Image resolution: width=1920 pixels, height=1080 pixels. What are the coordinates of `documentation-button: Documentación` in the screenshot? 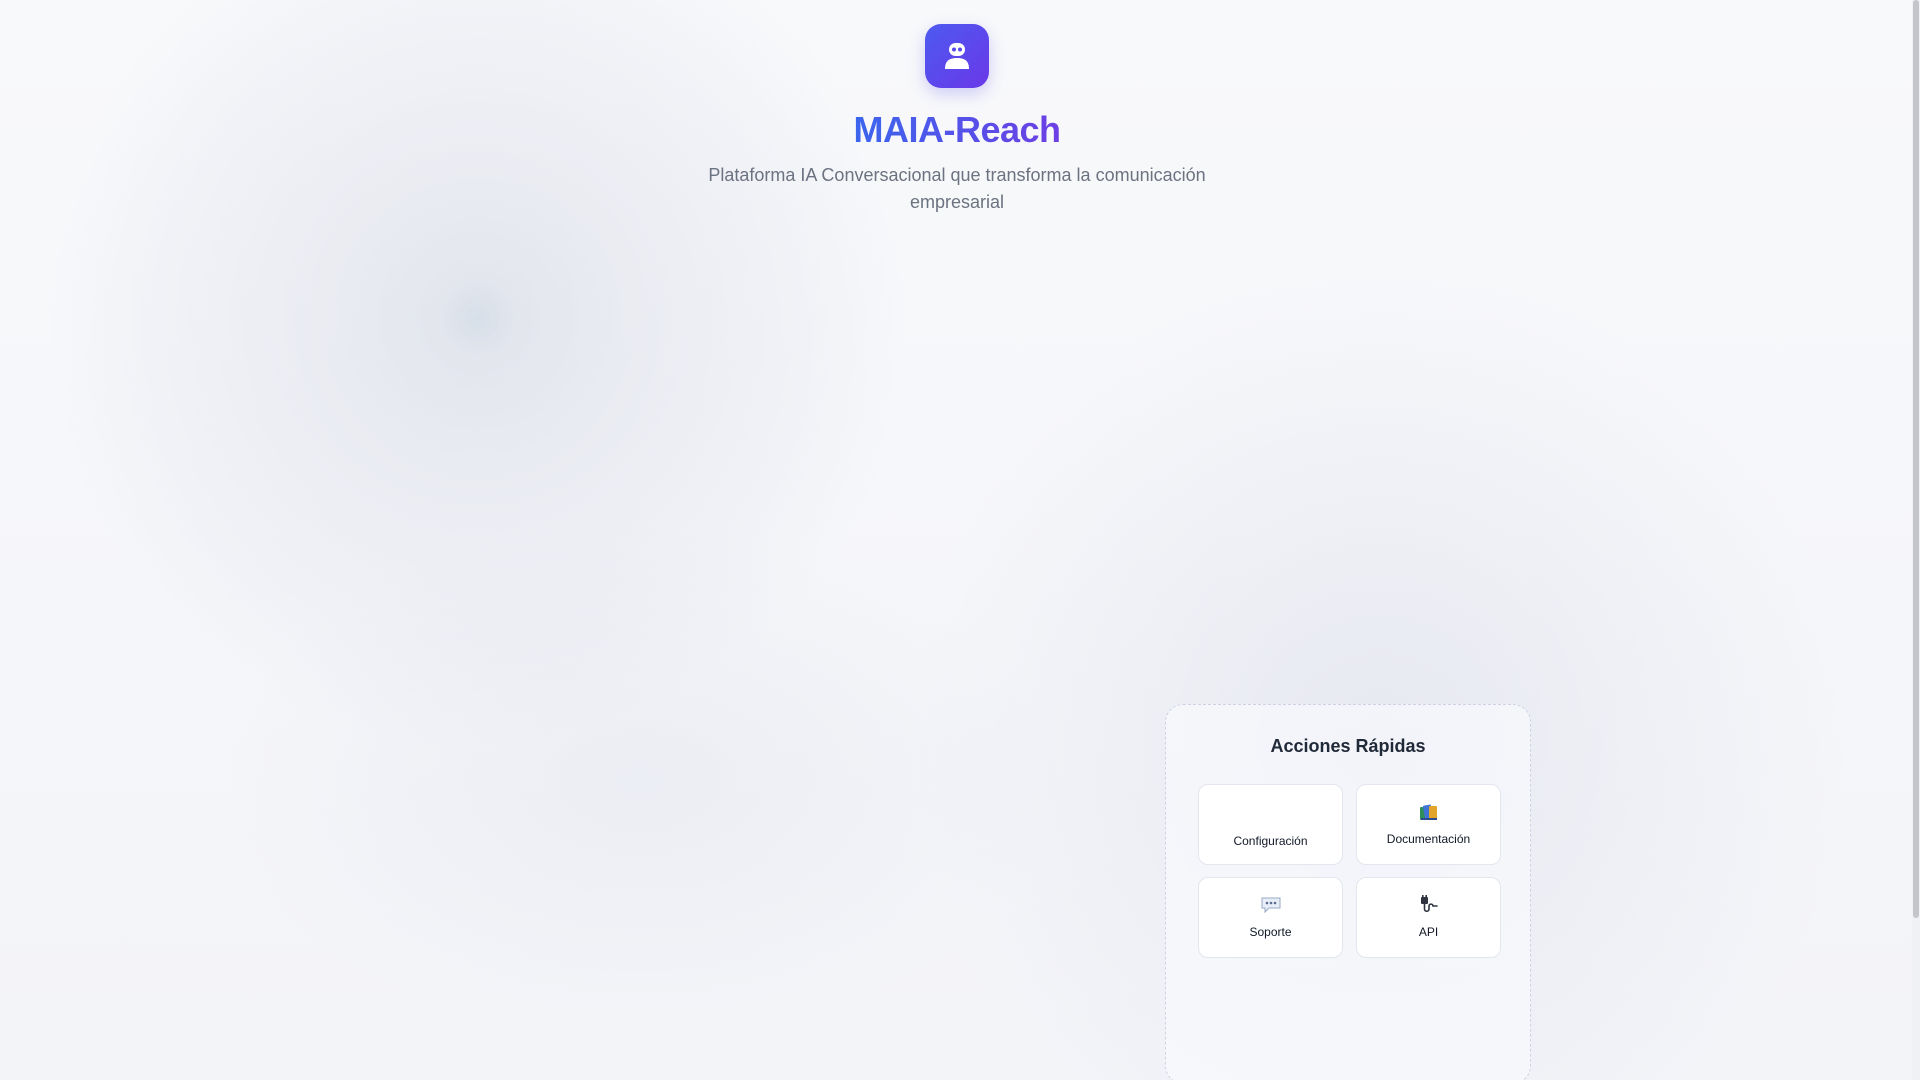 It's located at (1428, 824).